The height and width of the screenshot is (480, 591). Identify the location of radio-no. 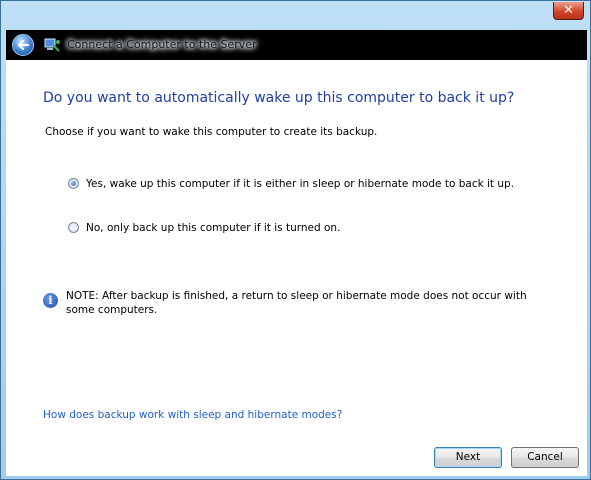
(73, 227).